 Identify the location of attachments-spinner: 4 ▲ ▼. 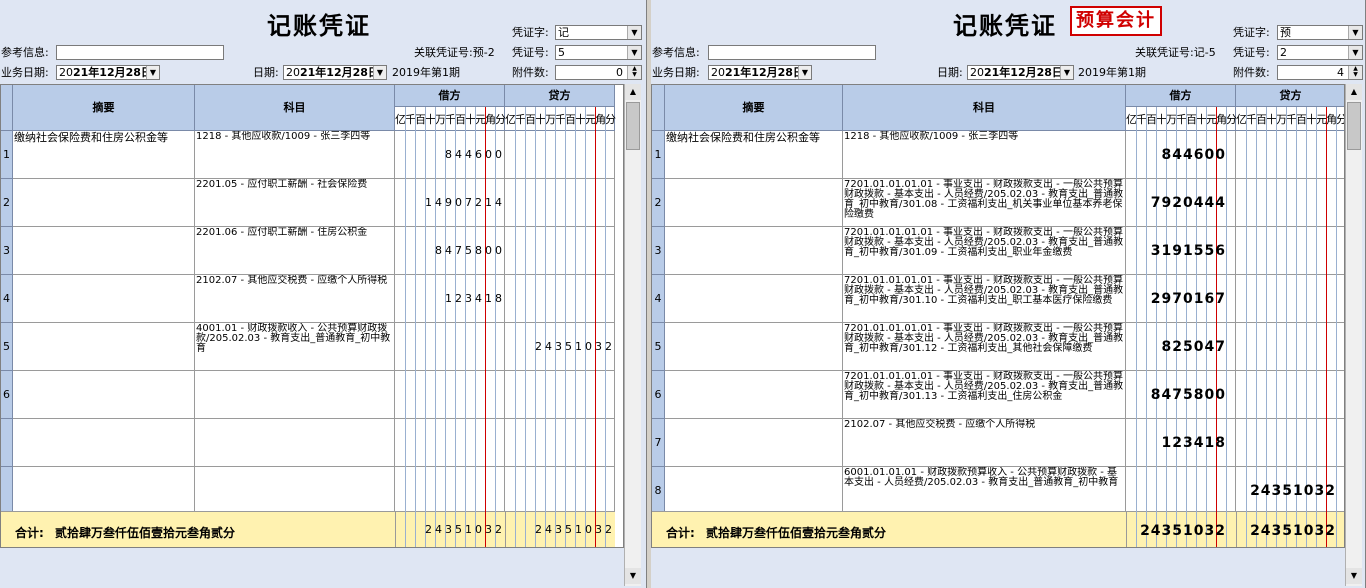
(1320, 72).